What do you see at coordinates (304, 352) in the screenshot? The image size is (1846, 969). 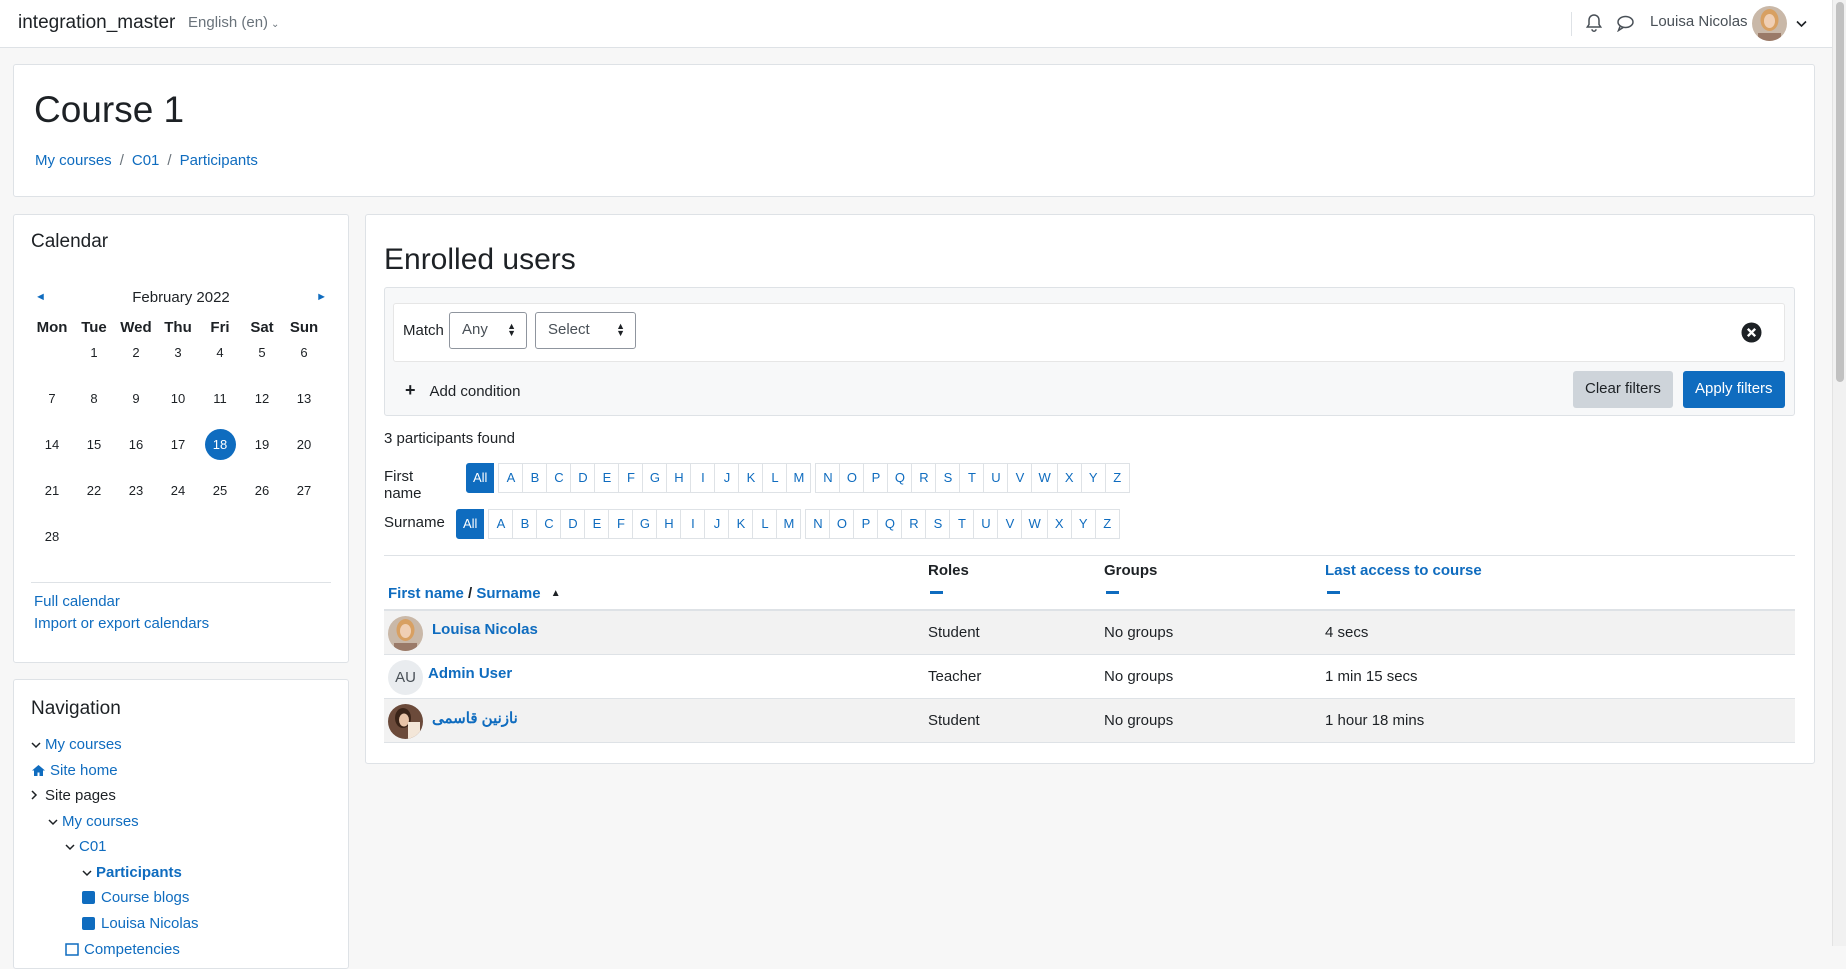 I see `calendar-day: 6` at bounding box center [304, 352].